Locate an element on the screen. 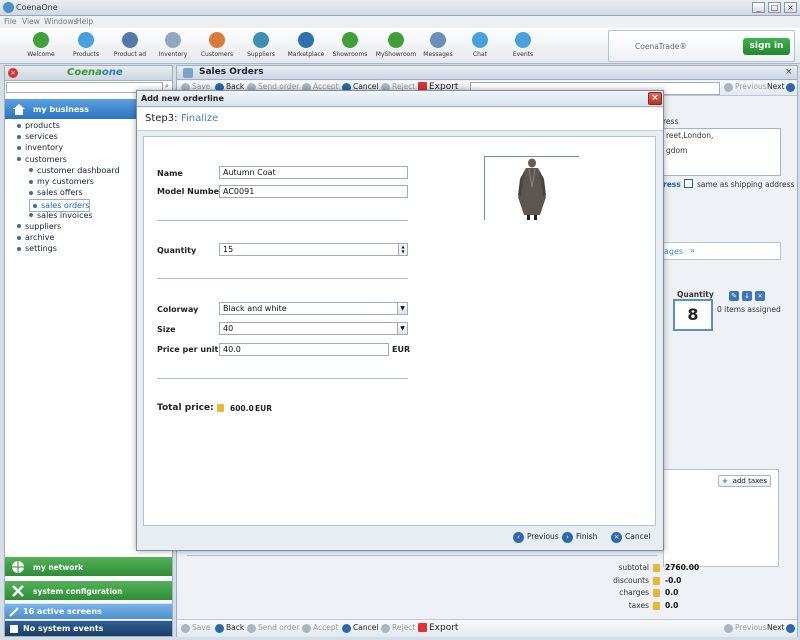 This screenshot has height=640, width=800. screens-icon is located at coordinates (14, 612).